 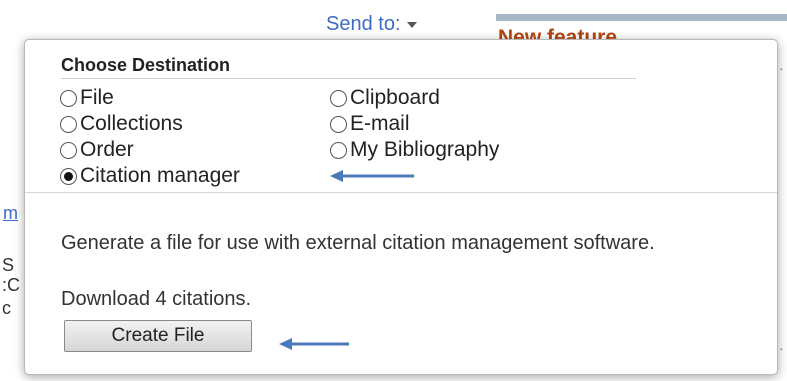 I want to click on dialog-title: Choose Destination, so click(x=146, y=65).